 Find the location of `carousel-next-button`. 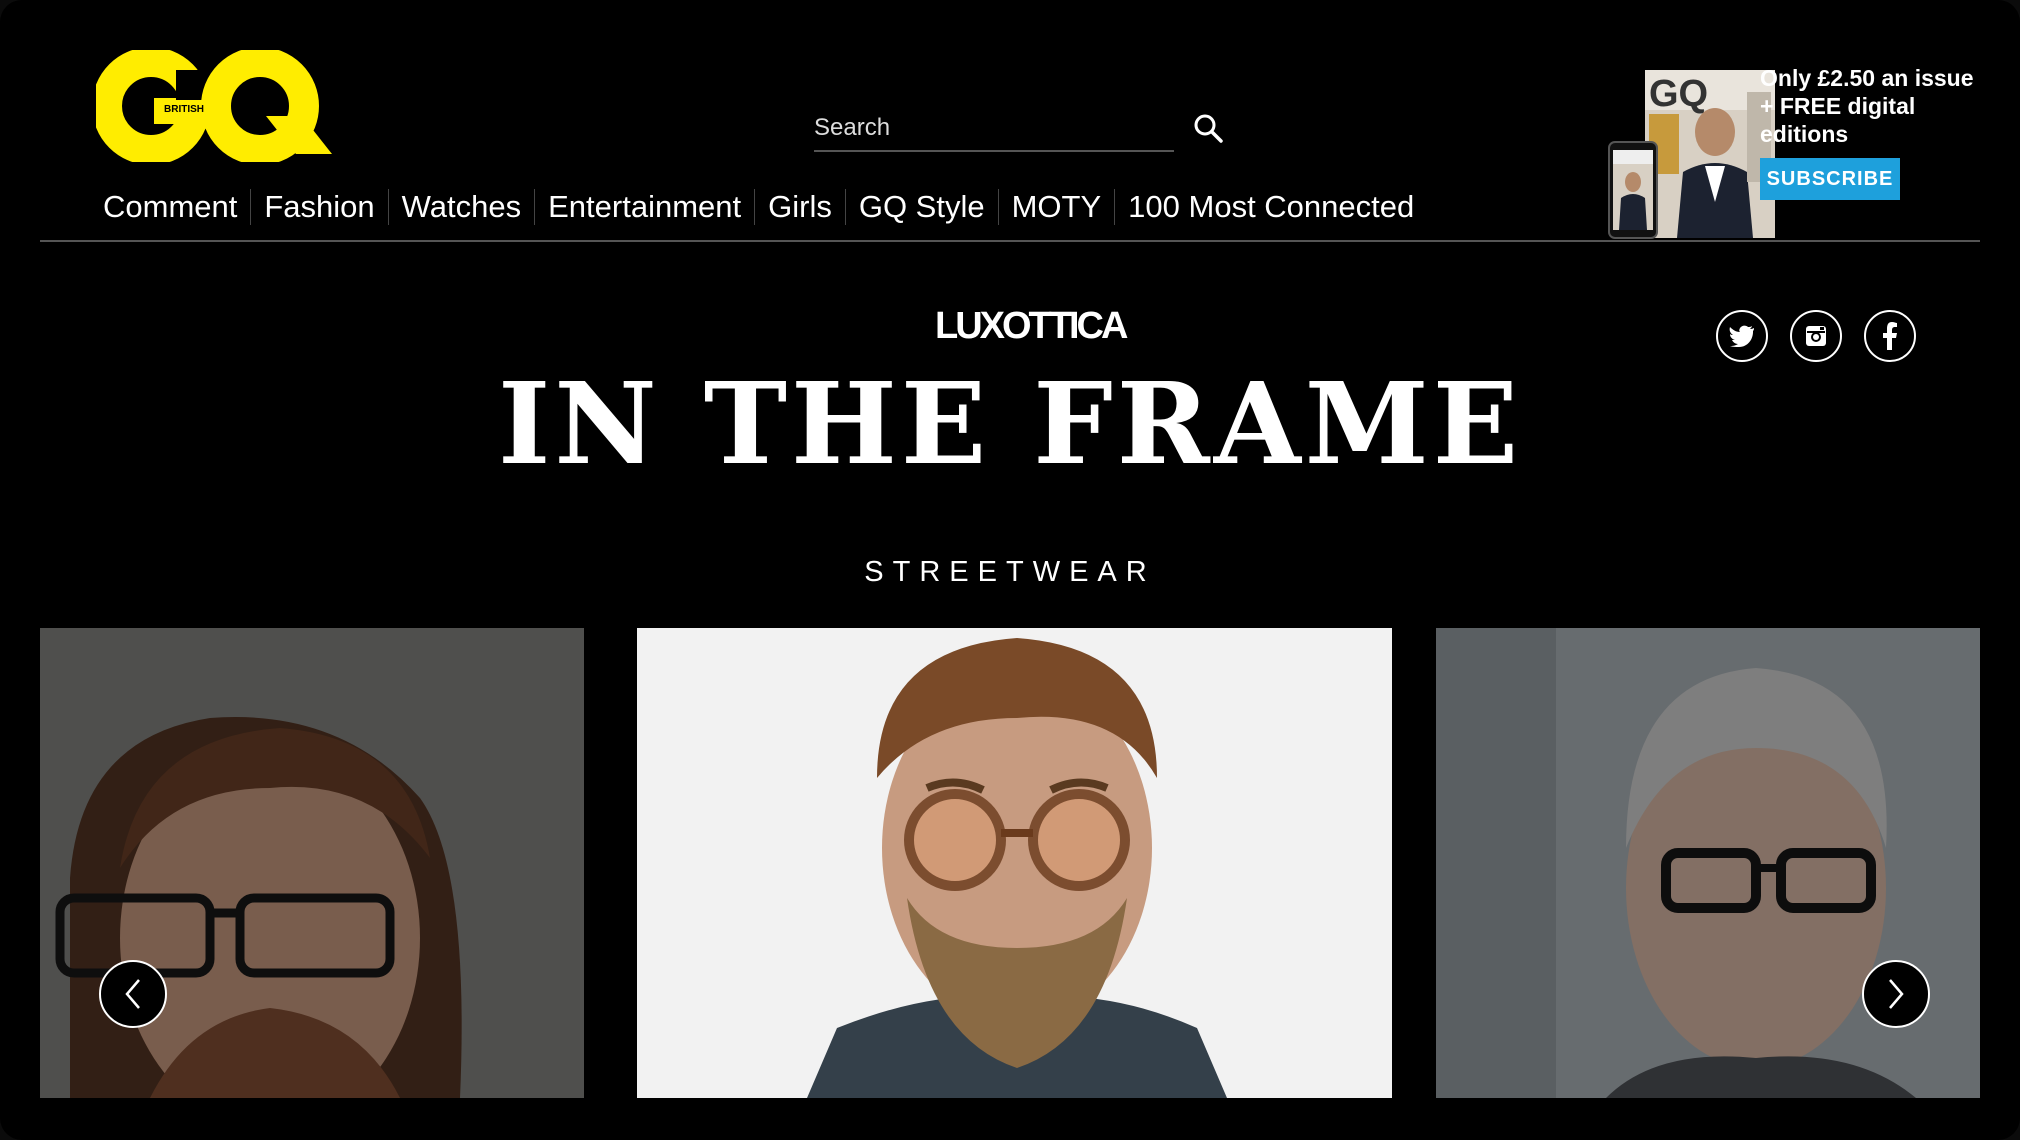

carousel-next-button is located at coordinates (1896, 994).